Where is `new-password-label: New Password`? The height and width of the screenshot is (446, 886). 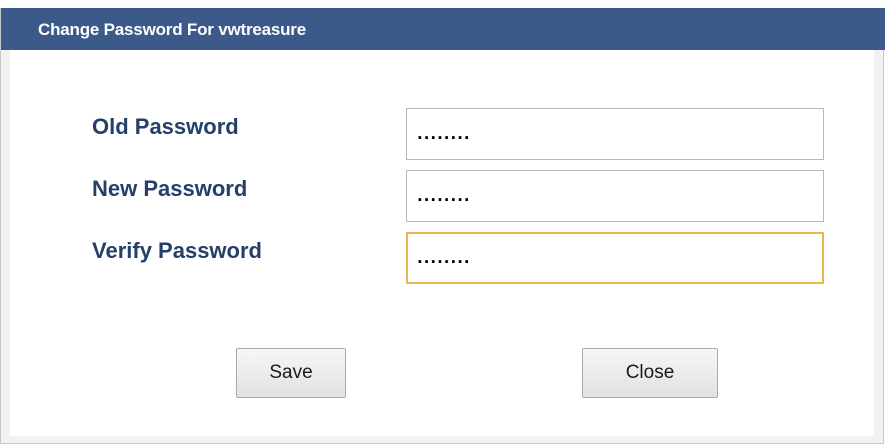 new-password-label: New Password is located at coordinates (170, 188).